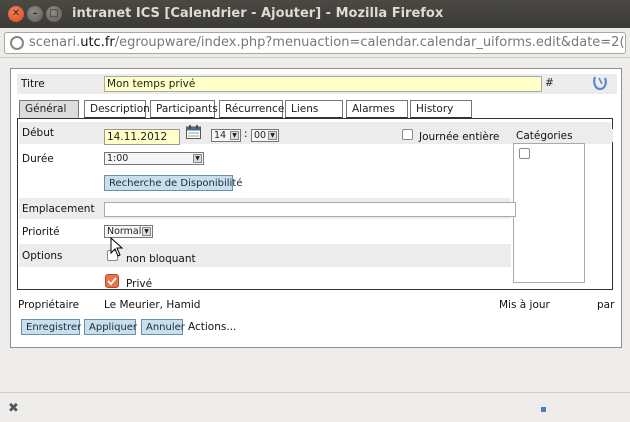 The image size is (630, 422). Describe the element at coordinates (524, 305) in the screenshot. I see `updated-label: Mis à jour` at that location.